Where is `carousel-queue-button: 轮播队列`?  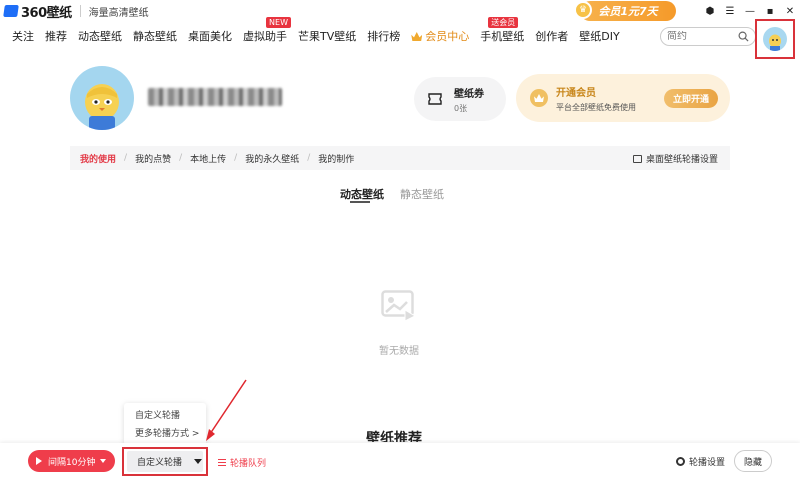 carousel-queue-button: 轮播队列 is located at coordinates (242, 462).